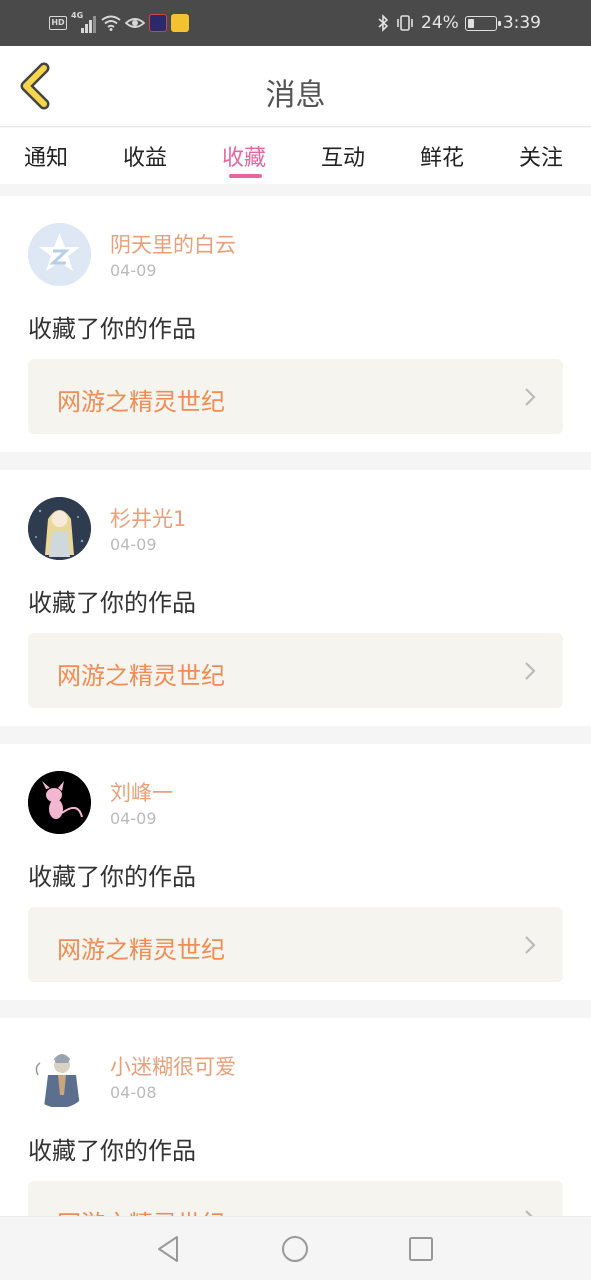 The image size is (591, 1280). I want to click on tab-bar: 通知 收益 收藏 互动 鲜花 关注, so click(295, 156).